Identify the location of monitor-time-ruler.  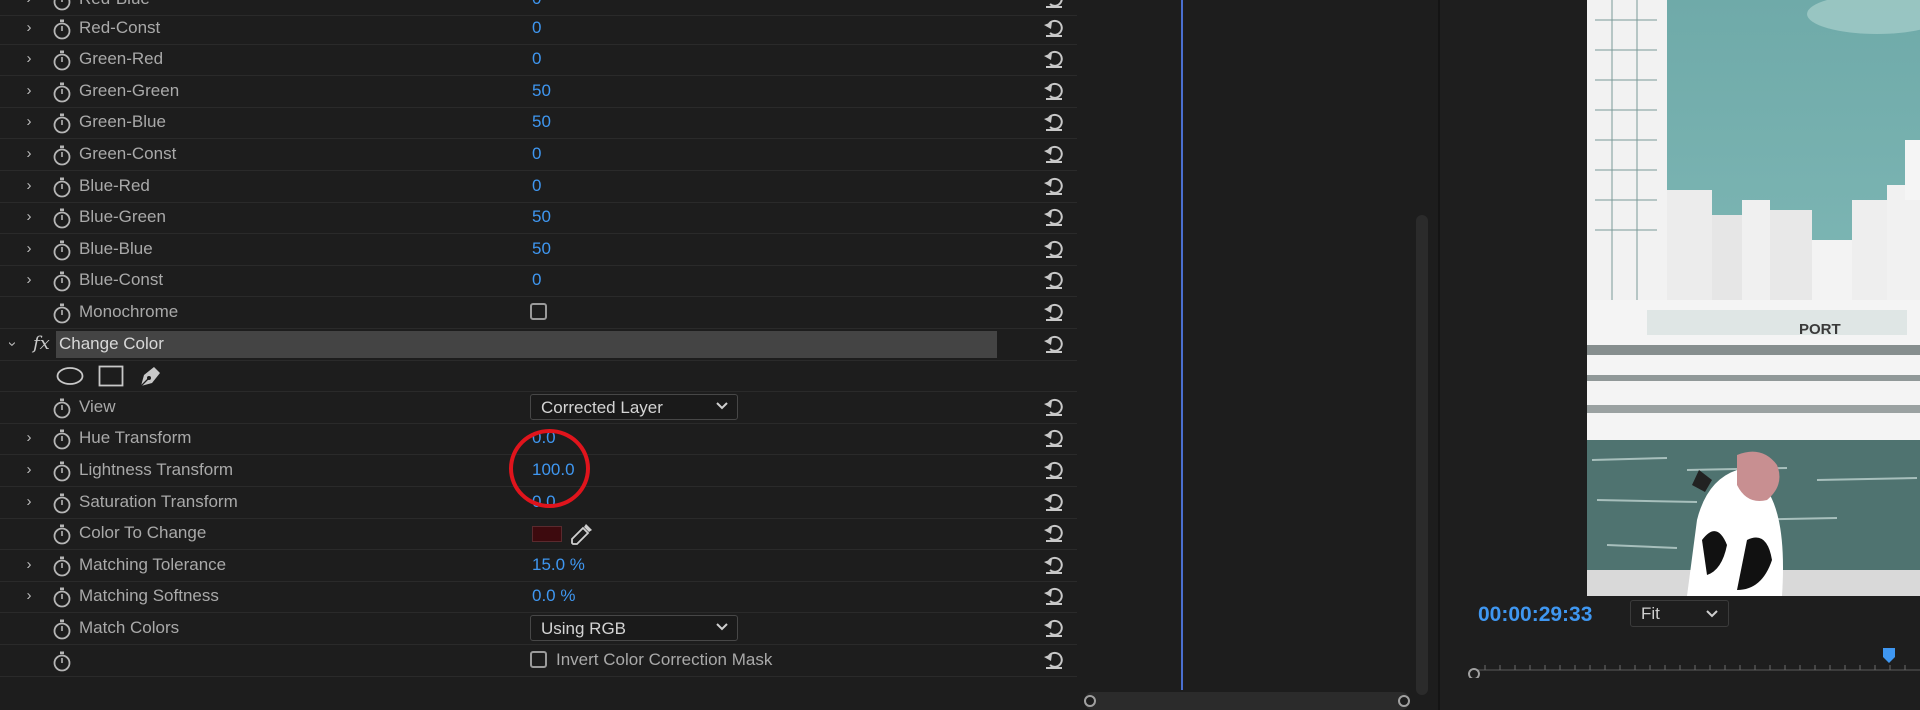
(1692, 663).